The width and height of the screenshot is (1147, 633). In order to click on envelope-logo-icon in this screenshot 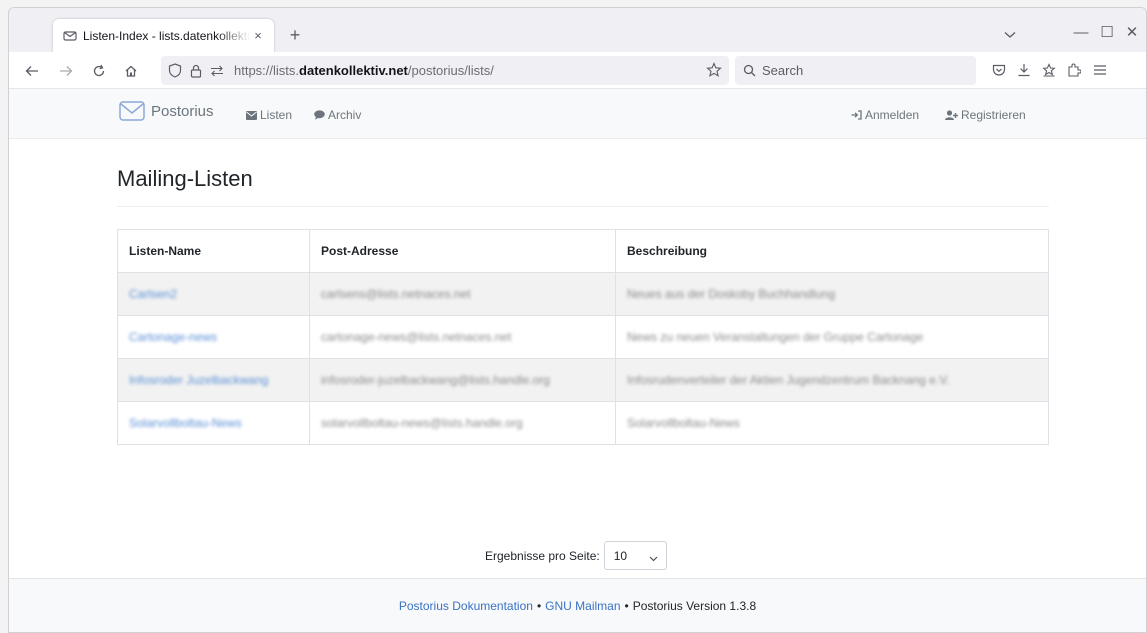, I will do `click(132, 111)`.